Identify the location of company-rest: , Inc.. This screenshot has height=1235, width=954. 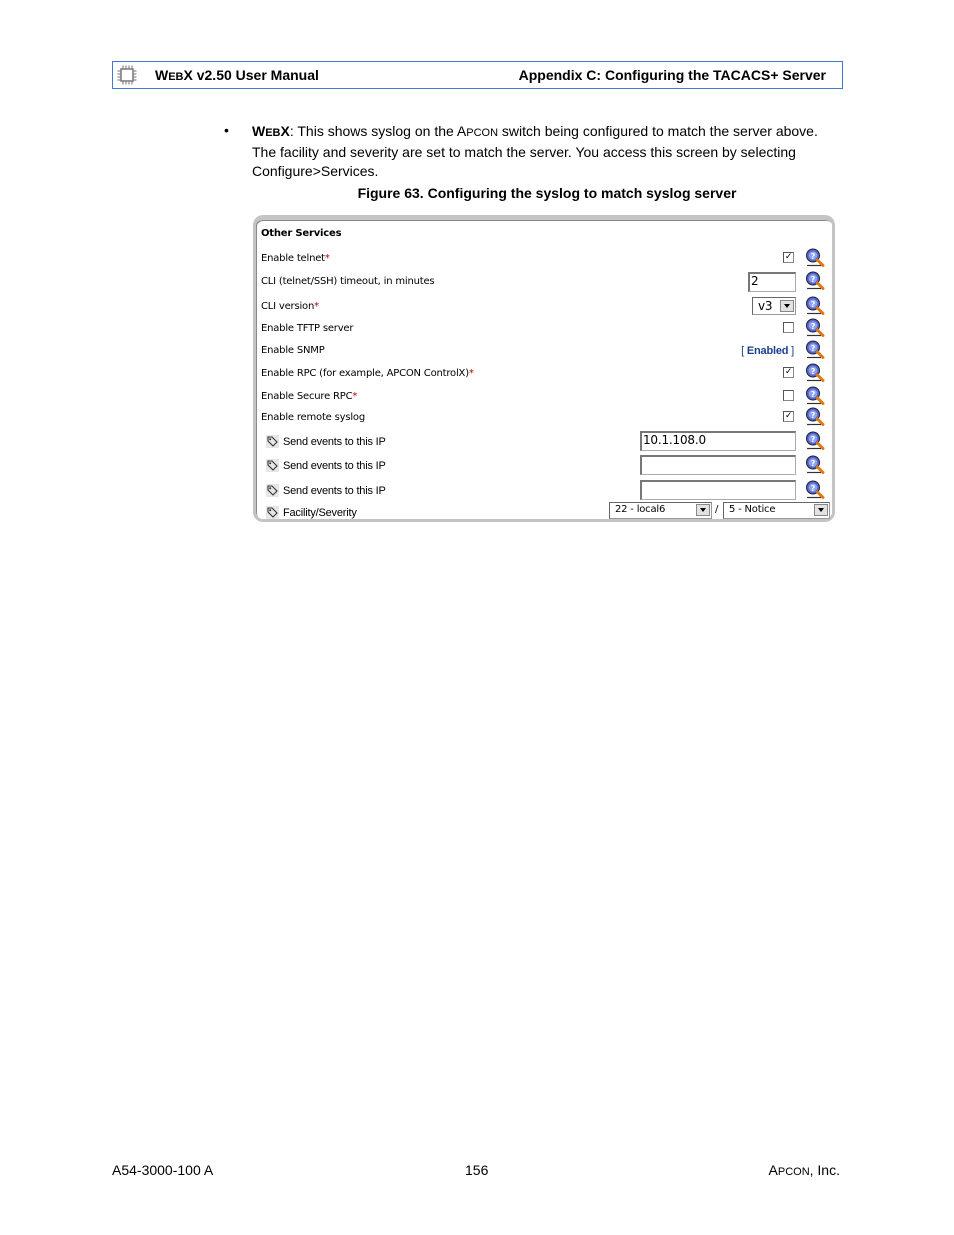
(824, 1170).